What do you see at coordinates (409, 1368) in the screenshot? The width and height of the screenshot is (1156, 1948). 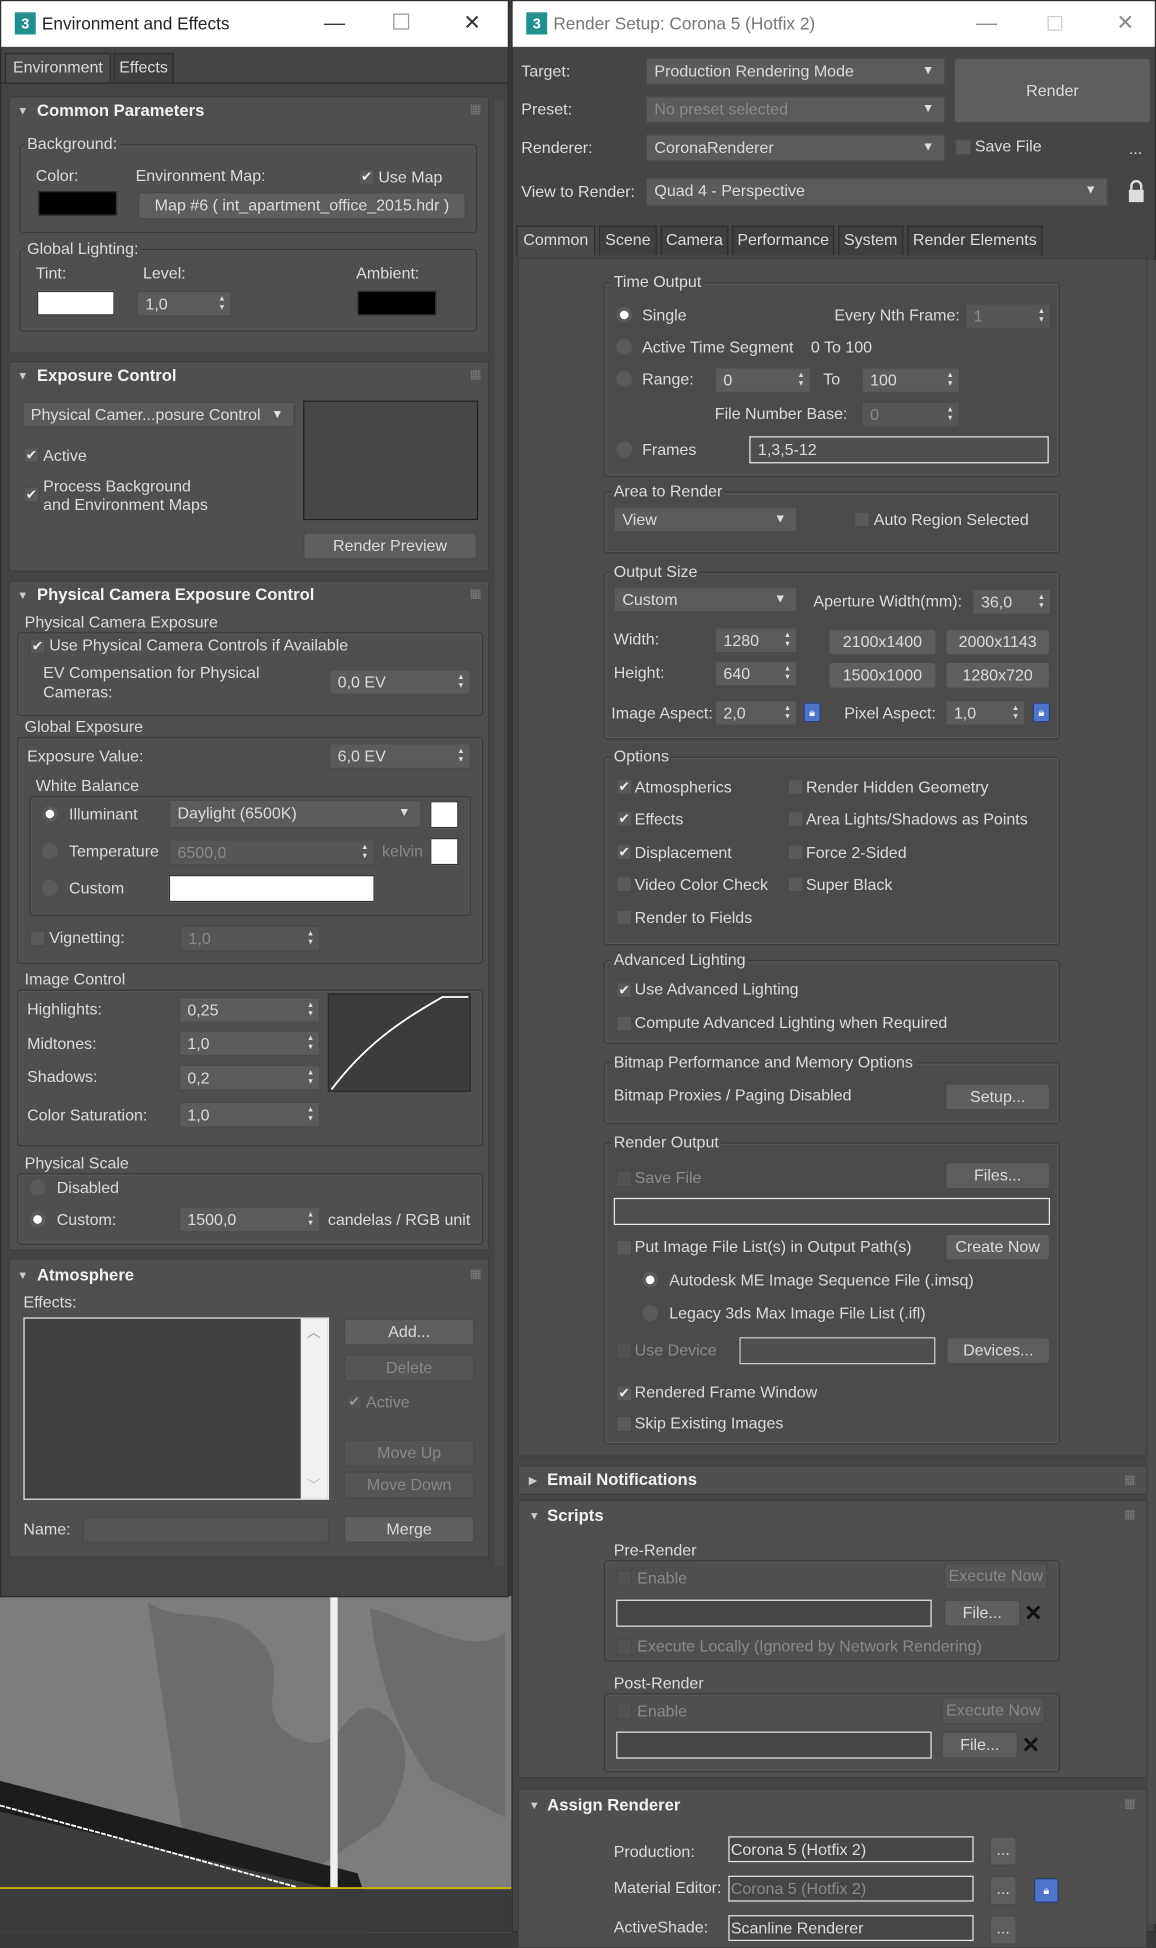 I see `delete-effect-button: Delete` at bounding box center [409, 1368].